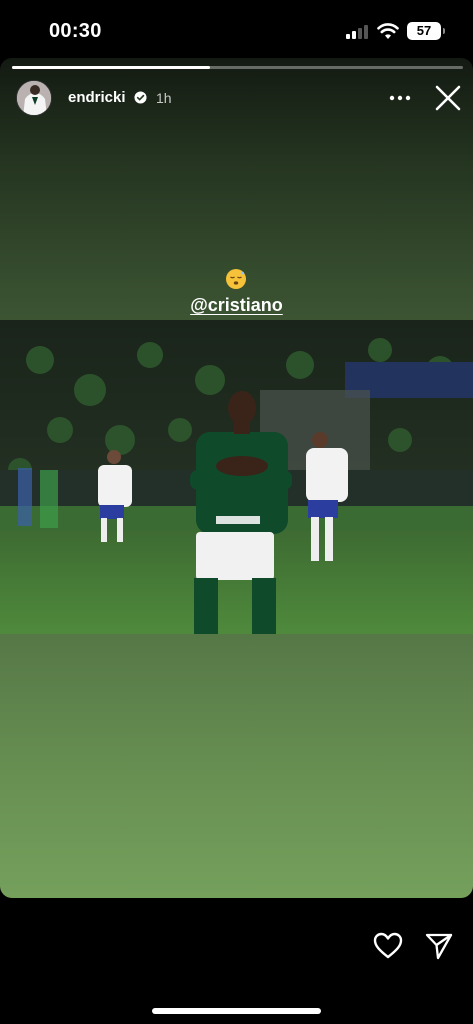 The height and width of the screenshot is (1024, 473). I want to click on story-username: endricki, so click(97, 97).